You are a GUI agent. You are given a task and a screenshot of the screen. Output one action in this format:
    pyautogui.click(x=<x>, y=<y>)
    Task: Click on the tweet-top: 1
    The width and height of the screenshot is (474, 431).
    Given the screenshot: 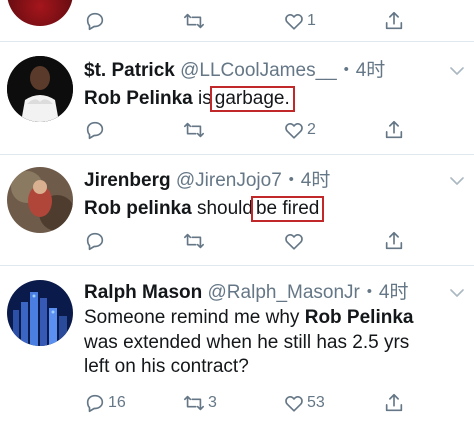 What is the action you would take?
    pyautogui.click(x=237, y=21)
    